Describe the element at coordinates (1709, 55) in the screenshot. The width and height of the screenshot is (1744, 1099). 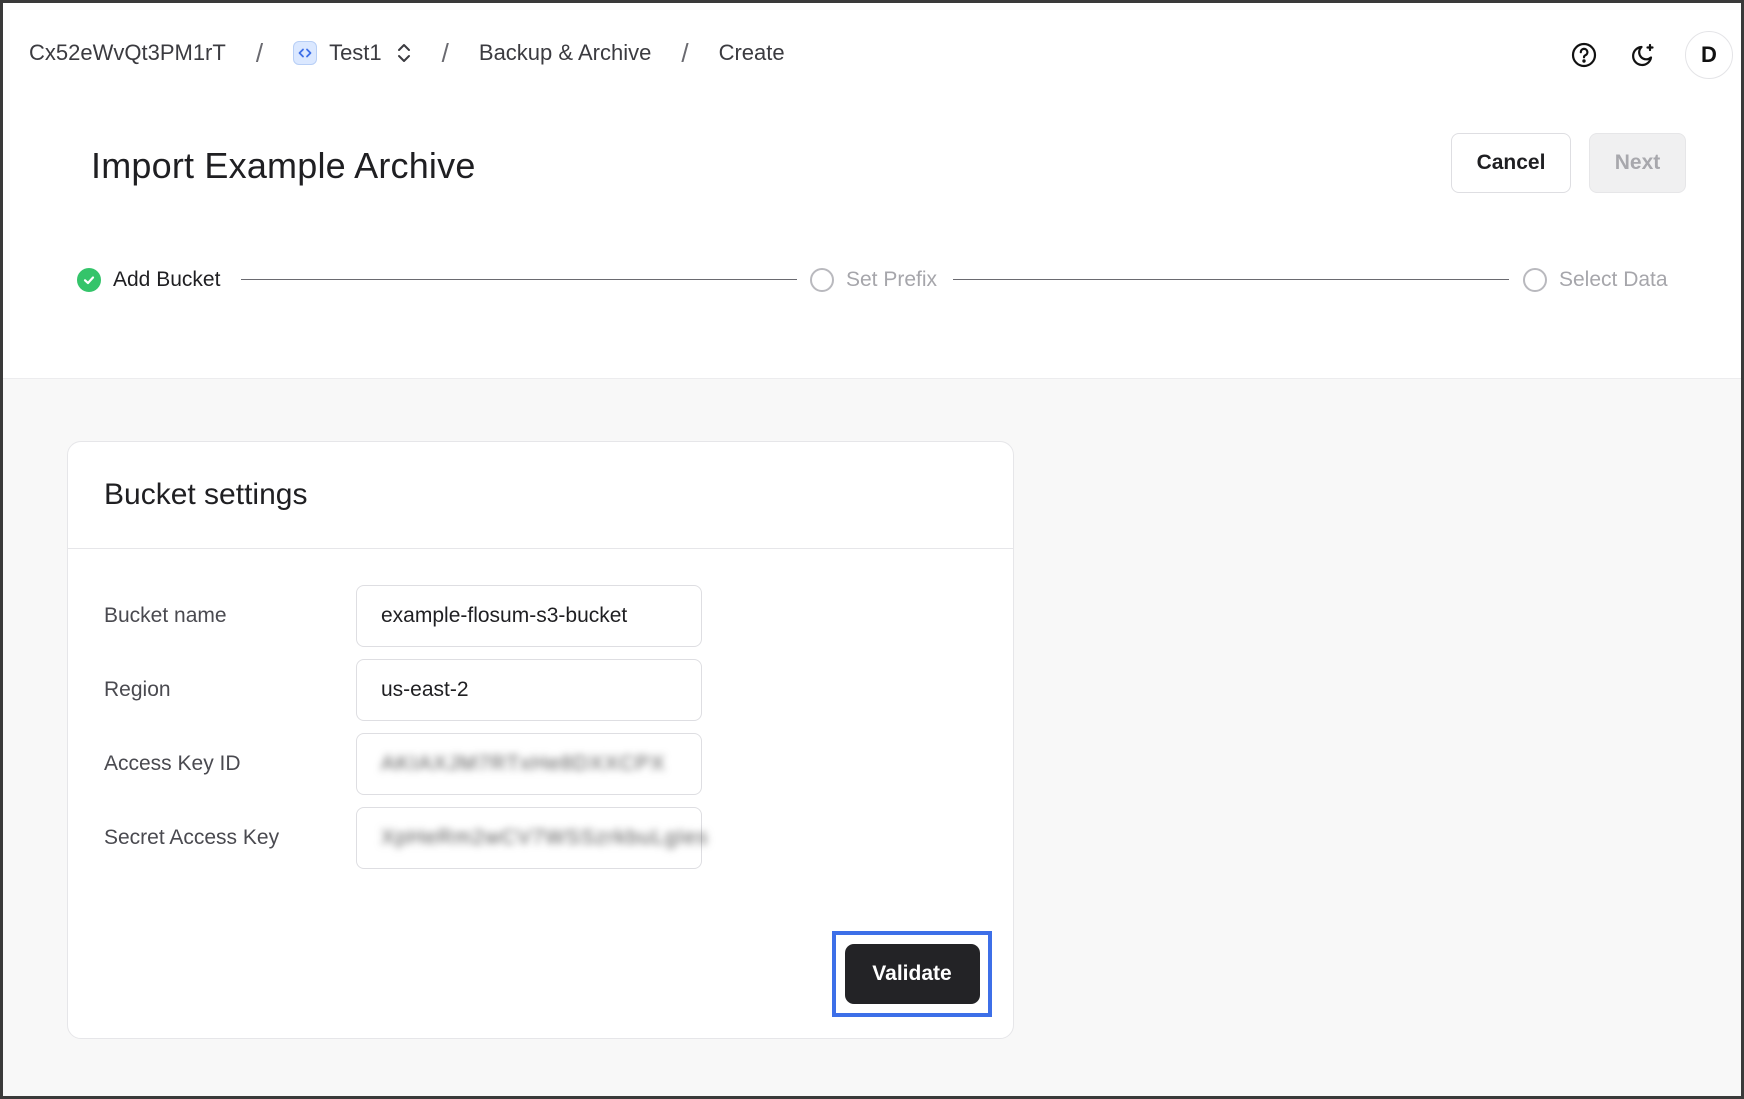
I see `avatar: D` at that location.